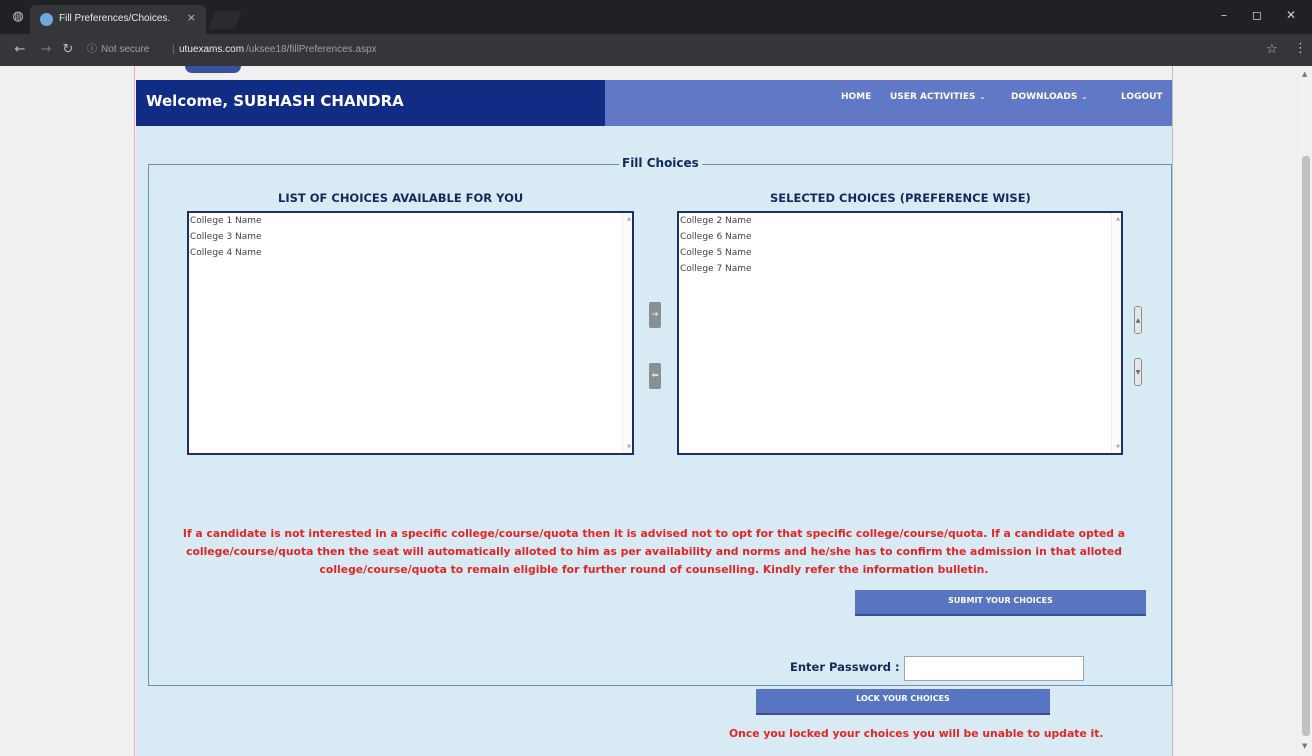 The width and height of the screenshot is (1312, 756). Describe the element at coordinates (275, 101) in the screenshot. I see `welcome-text: Welcome, SUBHASH CHANDRA` at that location.